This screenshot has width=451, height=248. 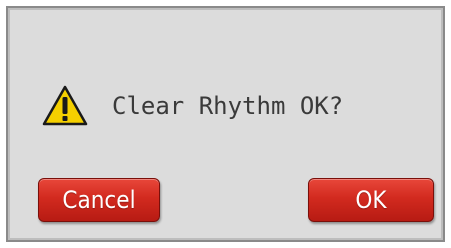 What do you see at coordinates (371, 200) in the screenshot?
I see `ok-button: OK` at bounding box center [371, 200].